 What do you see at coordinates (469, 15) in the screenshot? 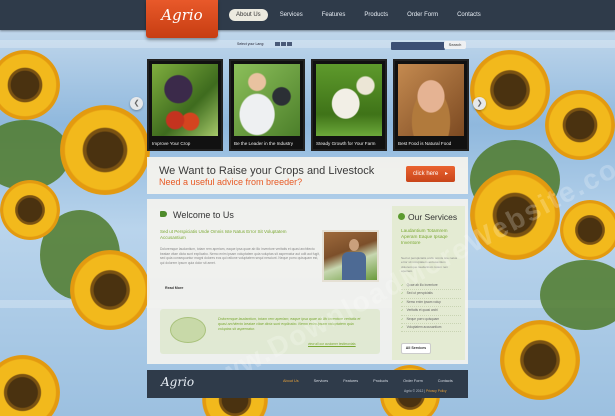
I see `nav-contacts: Contacts` at bounding box center [469, 15].